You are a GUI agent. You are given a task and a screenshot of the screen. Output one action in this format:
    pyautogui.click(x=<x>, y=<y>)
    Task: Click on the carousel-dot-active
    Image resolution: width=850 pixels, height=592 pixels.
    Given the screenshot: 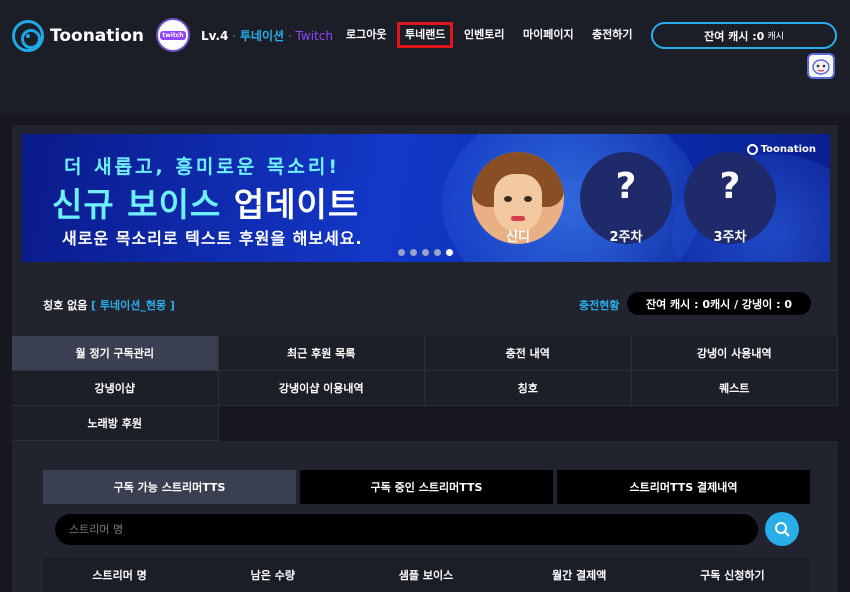 What is the action you would take?
    pyautogui.click(x=449, y=252)
    